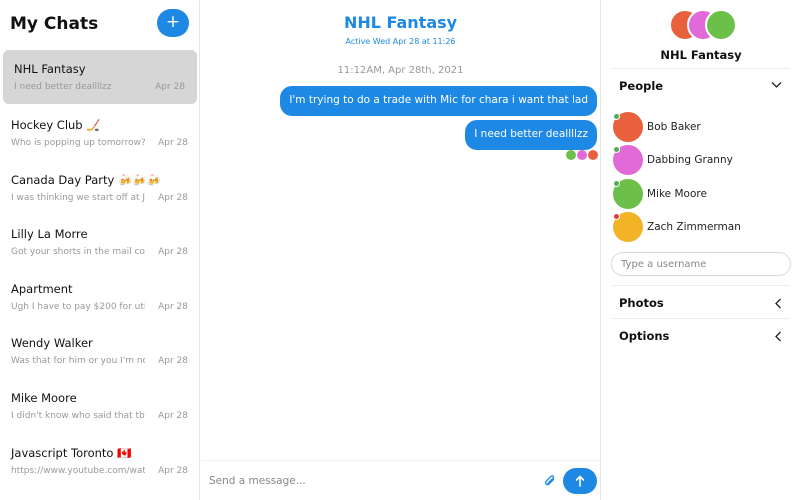 The height and width of the screenshot is (500, 800). Describe the element at coordinates (531, 135) in the screenshot. I see `message-bubble: I need better deallllzz` at that location.